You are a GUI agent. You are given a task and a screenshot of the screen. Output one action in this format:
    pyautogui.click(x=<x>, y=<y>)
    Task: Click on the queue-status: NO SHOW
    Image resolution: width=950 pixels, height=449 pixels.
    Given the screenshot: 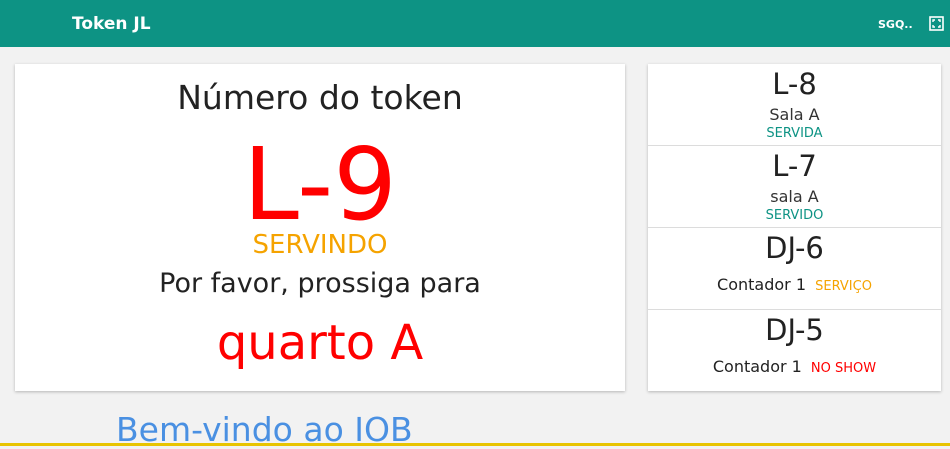 What is the action you would take?
    pyautogui.click(x=843, y=368)
    